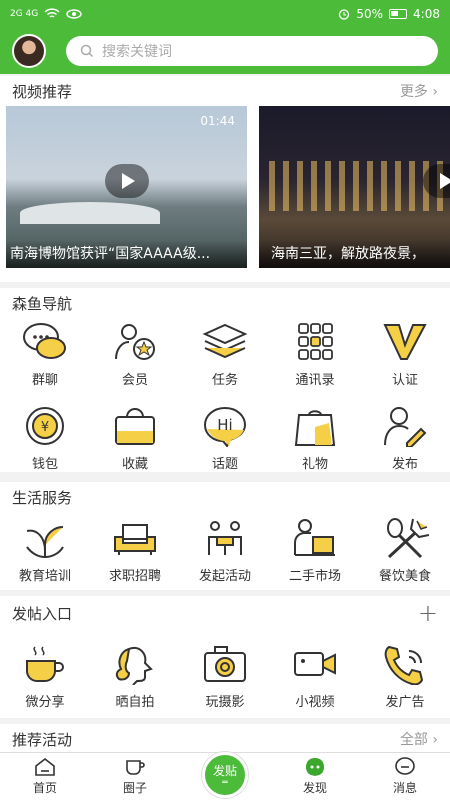  Describe the element at coordinates (135, 767) in the screenshot. I see `cup-icon` at that location.